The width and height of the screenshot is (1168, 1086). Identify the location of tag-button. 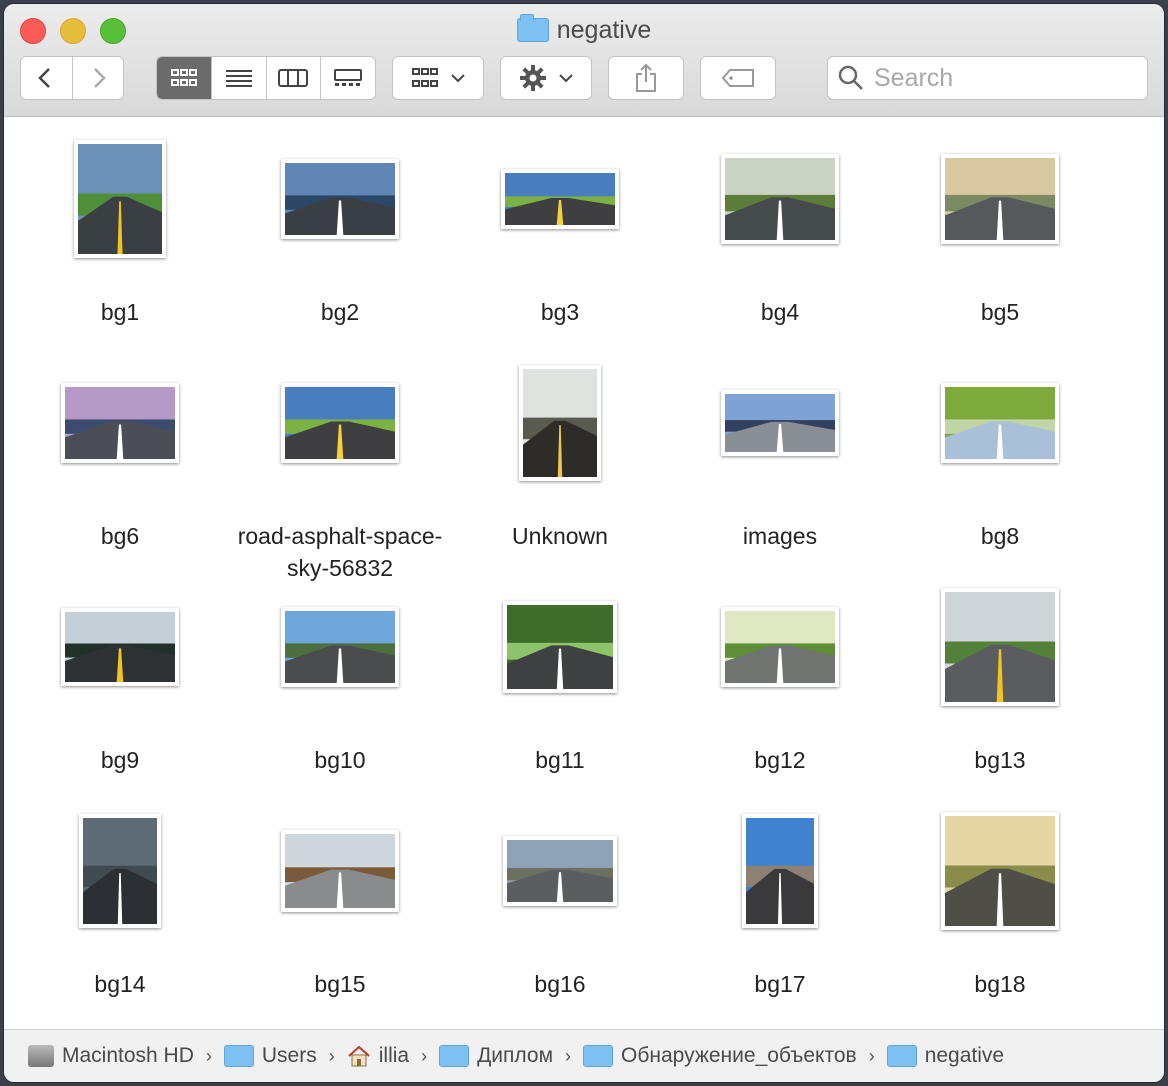
(738, 78).